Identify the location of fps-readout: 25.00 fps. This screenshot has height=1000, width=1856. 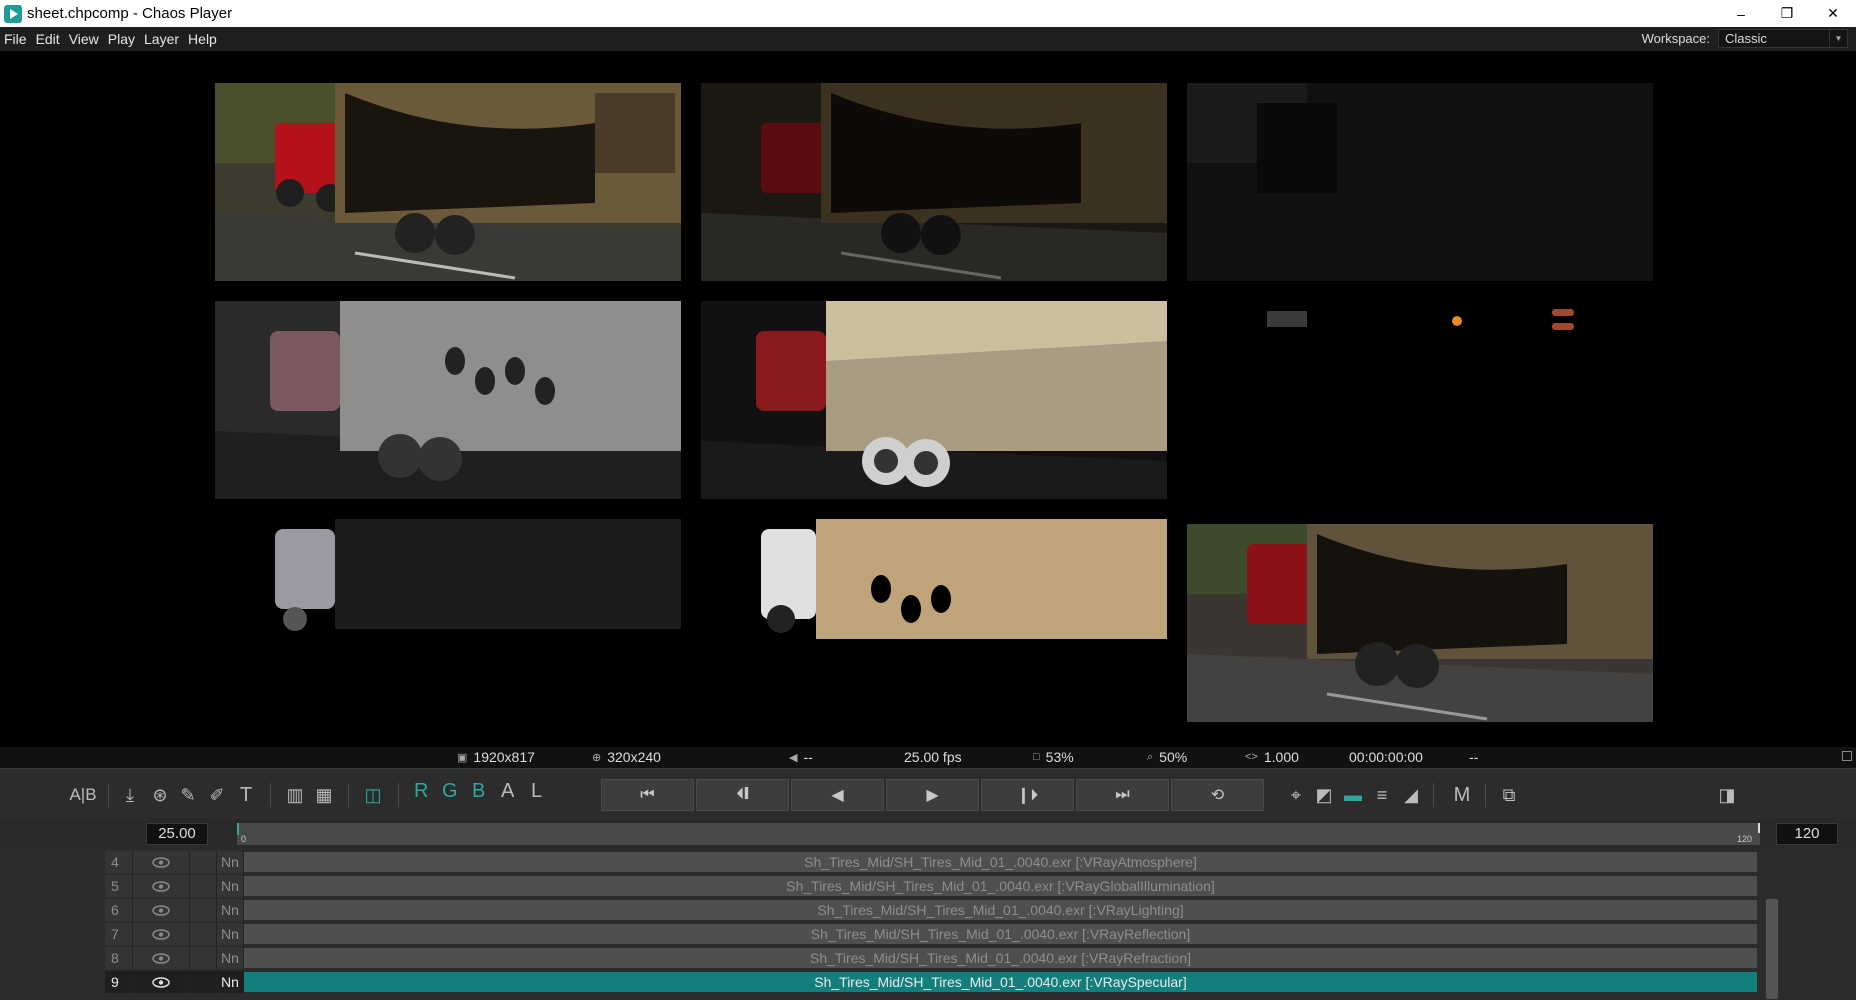
(933, 757).